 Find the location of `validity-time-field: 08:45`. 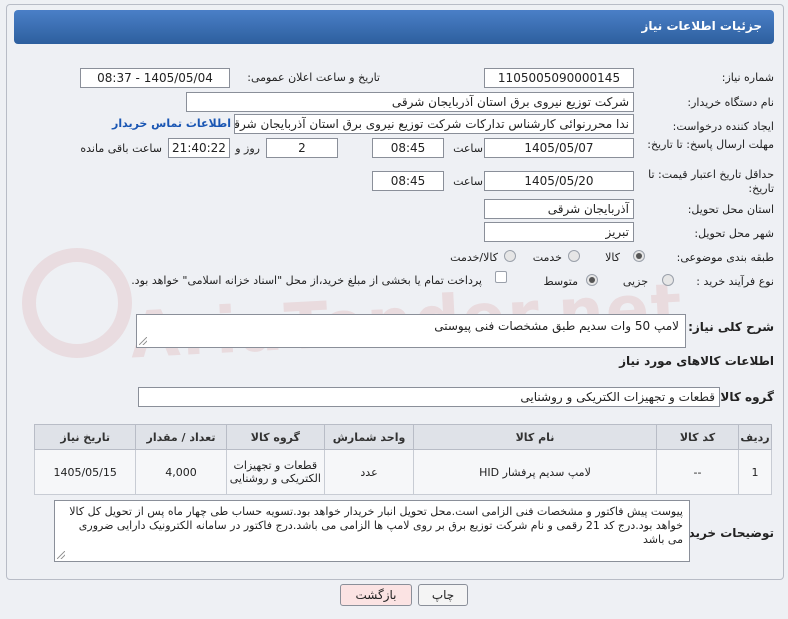

validity-time-field: 08:45 is located at coordinates (408, 181).